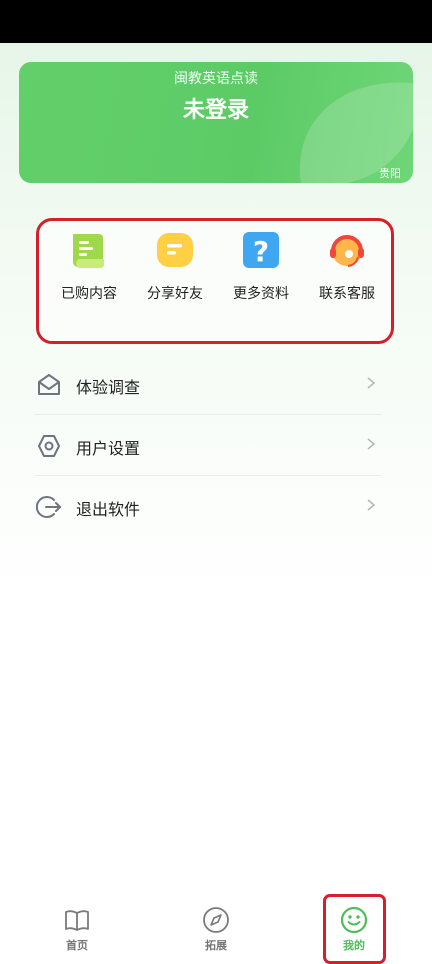  Describe the element at coordinates (216, 108) in the screenshot. I see `login-status: 未登录` at that location.